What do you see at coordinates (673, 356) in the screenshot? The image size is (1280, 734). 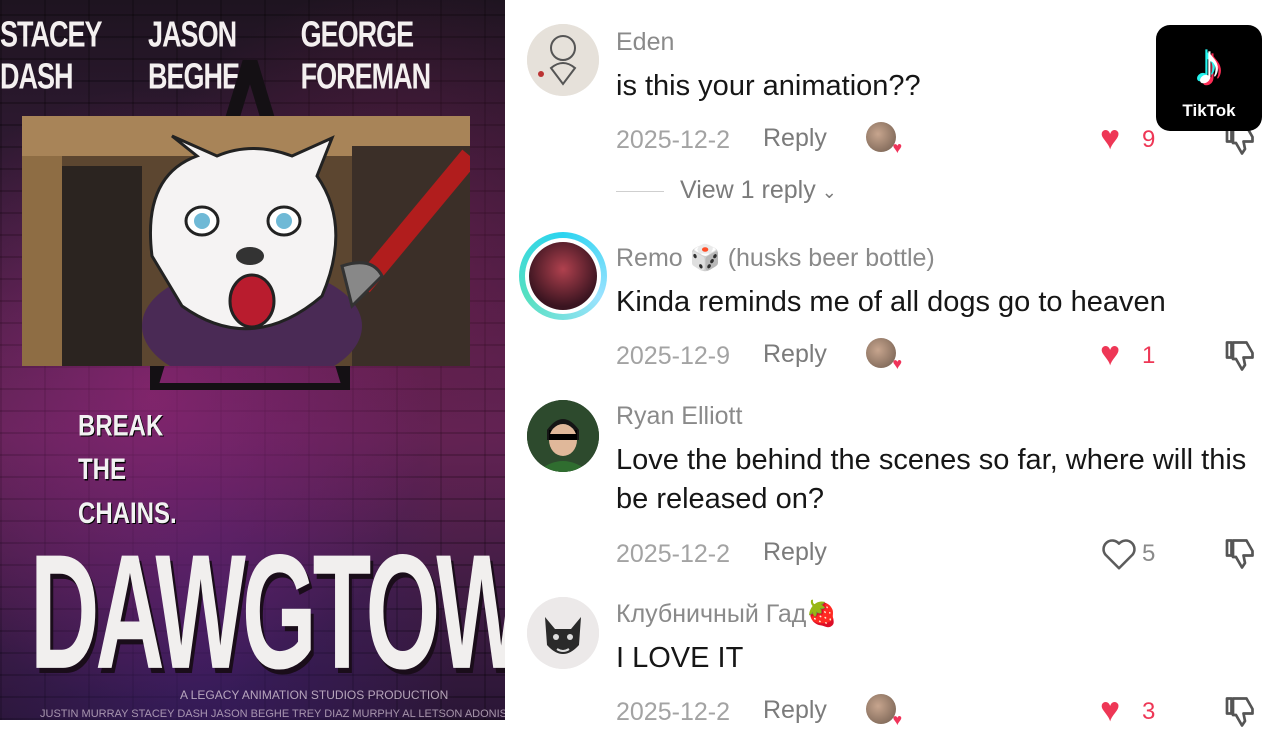 I see `comment-date: 2025-12-9` at bounding box center [673, 356].